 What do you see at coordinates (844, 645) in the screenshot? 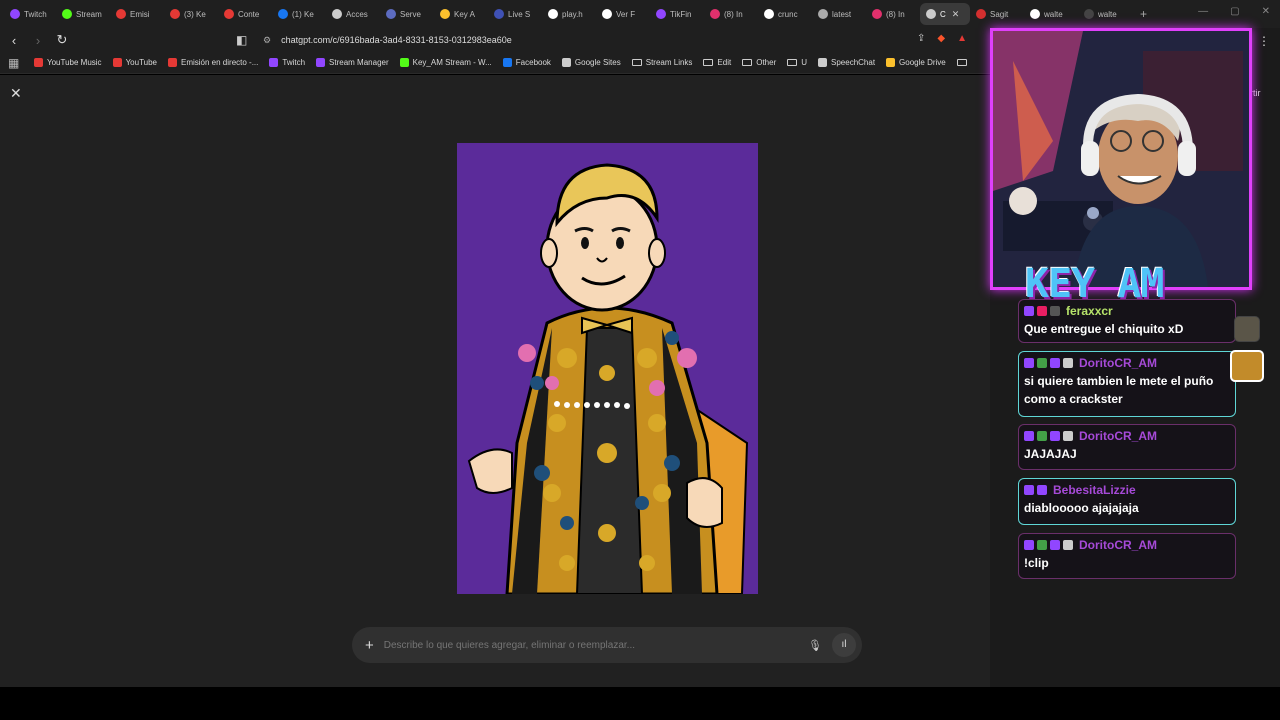
I see `voice-mode-icon: ıl` at bounding box center [844, 645].